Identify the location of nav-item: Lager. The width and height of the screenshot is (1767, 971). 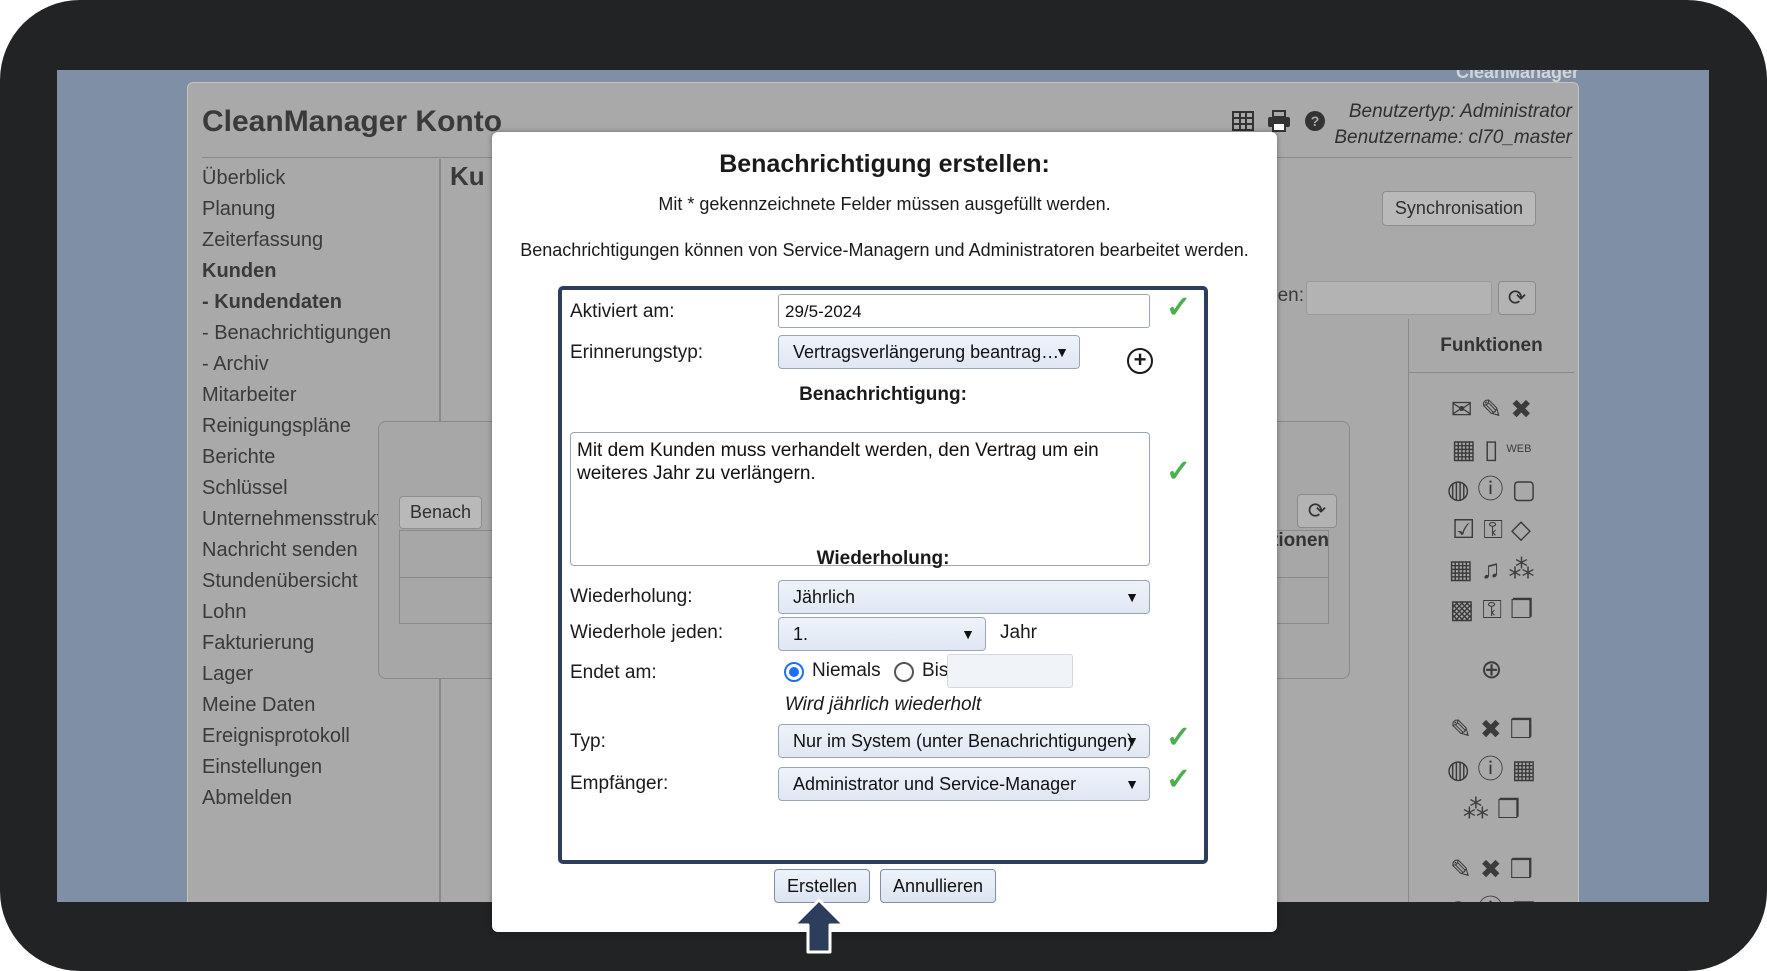
(301, 674).